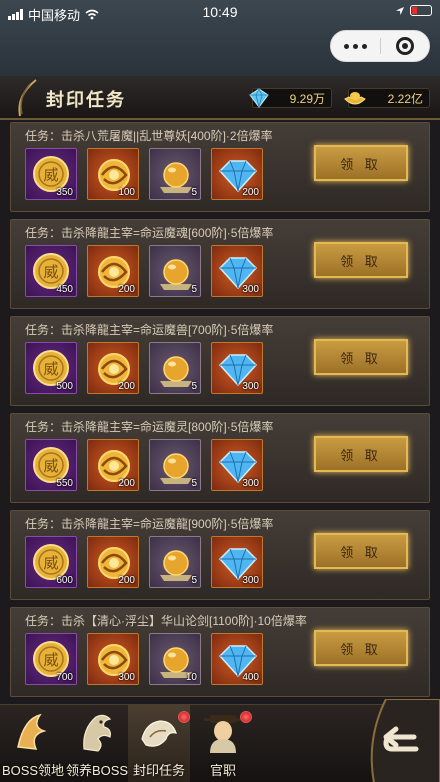 The image size is (440, 782). What do you see at coordinates (159, 733) in the screenshot?
I see `seal-icon` at bounding box center [159, 733].